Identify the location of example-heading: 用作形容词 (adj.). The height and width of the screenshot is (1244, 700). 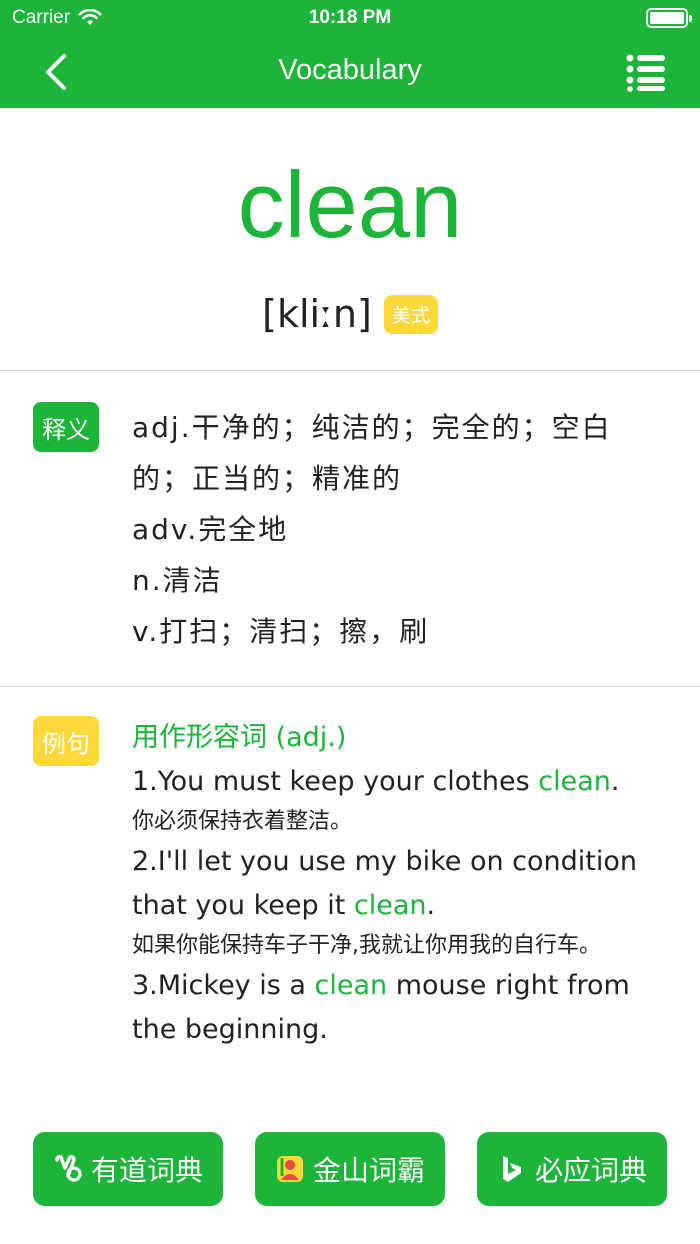
(239, 737).